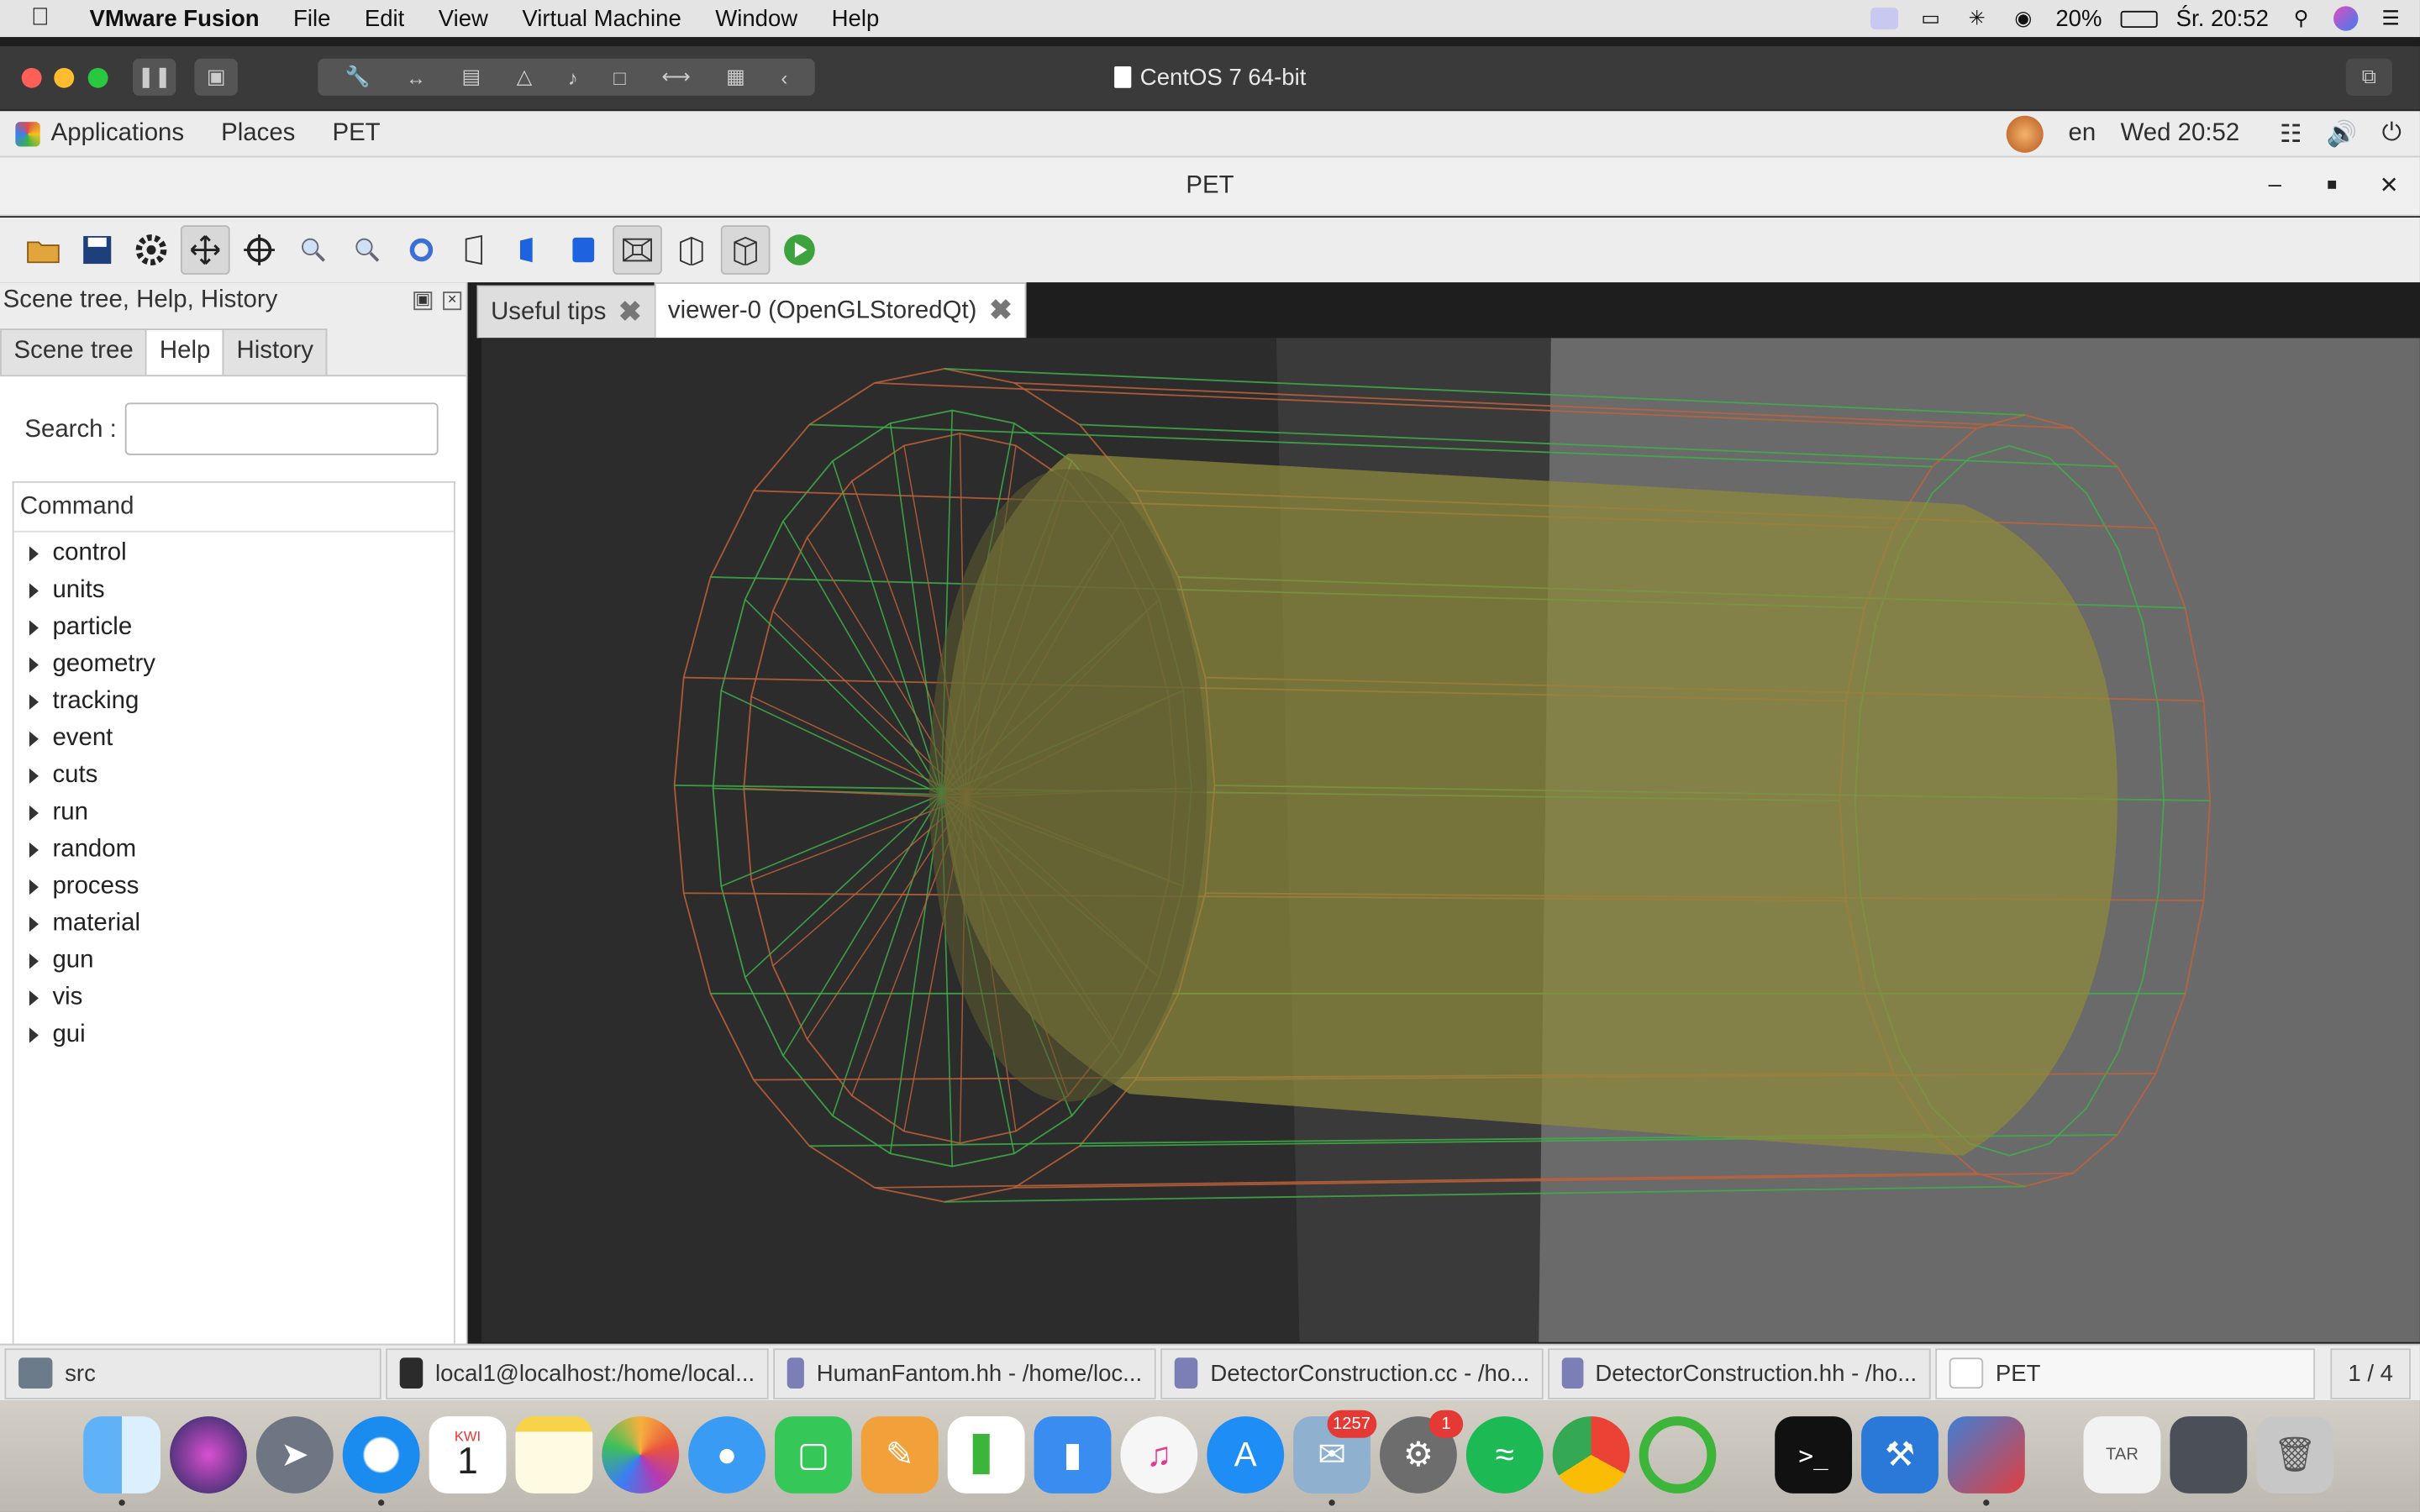  What do you see at coordinates (2275, 184) in the screenshot?
I see `minimize-icon: ‒` at bounding box center [2275, 184].